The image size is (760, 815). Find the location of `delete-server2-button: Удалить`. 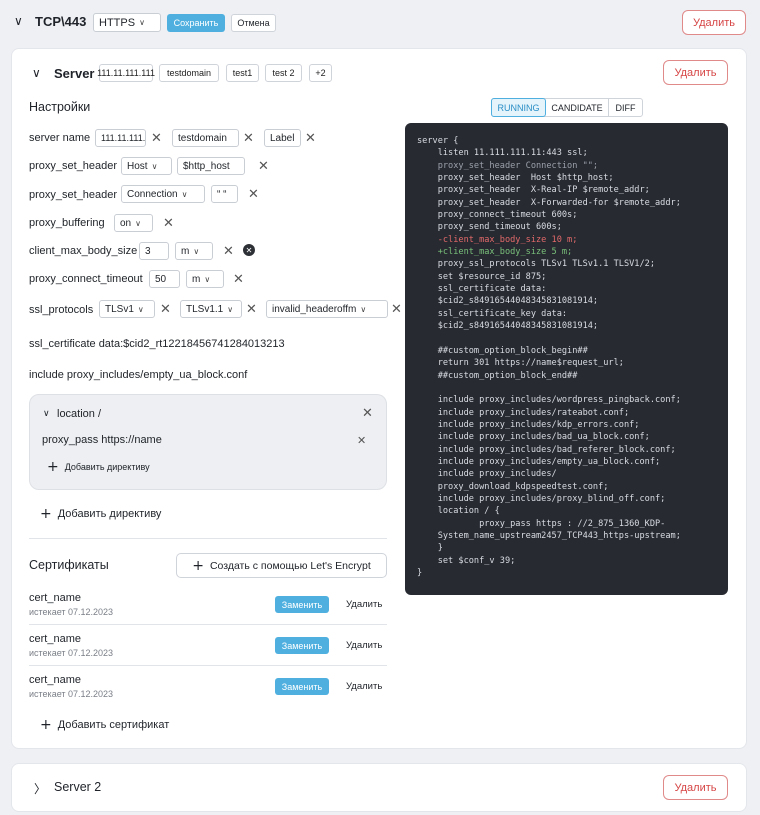

delete-server2-button: Удалить is located at coordinates (695, 787).